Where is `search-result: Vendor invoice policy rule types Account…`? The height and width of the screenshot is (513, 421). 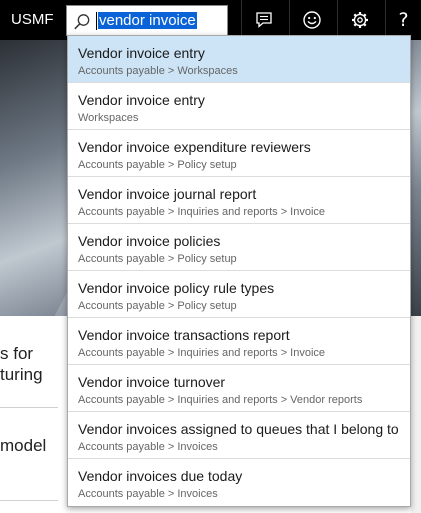
search-result: Vendor invoice policy rule types Account… is located at coordinates (239, 294).